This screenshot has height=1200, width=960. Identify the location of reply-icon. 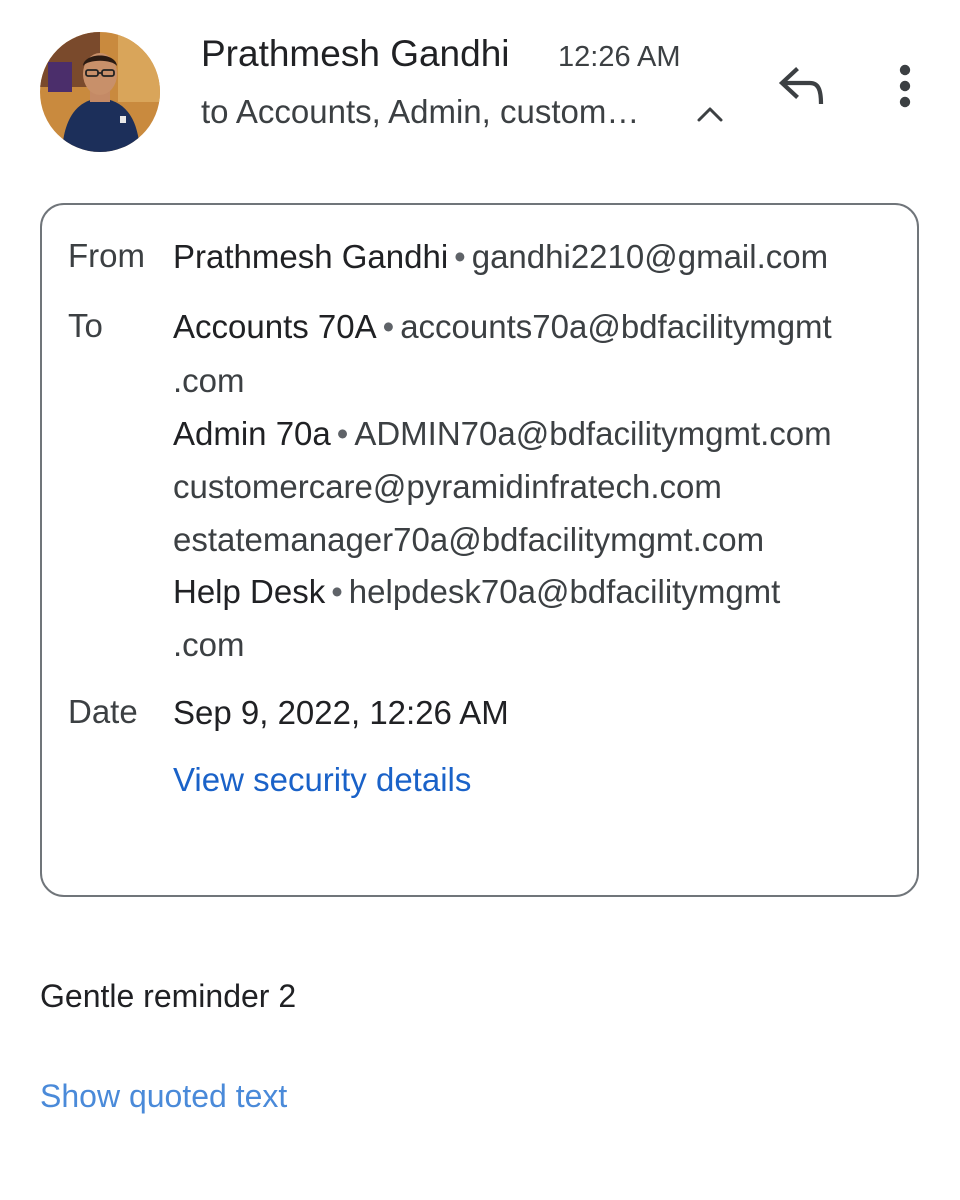
(801, 86).